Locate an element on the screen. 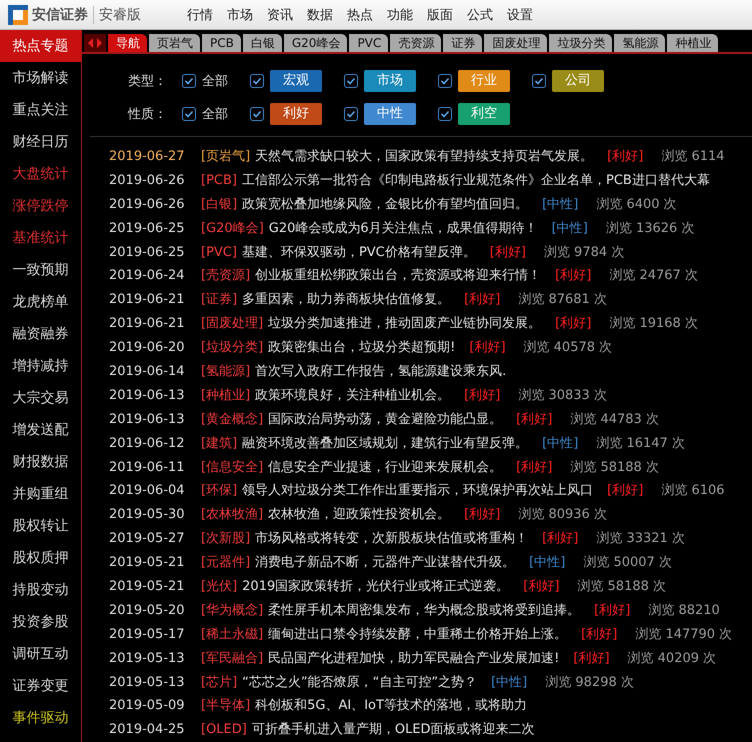  scroll-arrows-button is located at coordinates (95, 43).